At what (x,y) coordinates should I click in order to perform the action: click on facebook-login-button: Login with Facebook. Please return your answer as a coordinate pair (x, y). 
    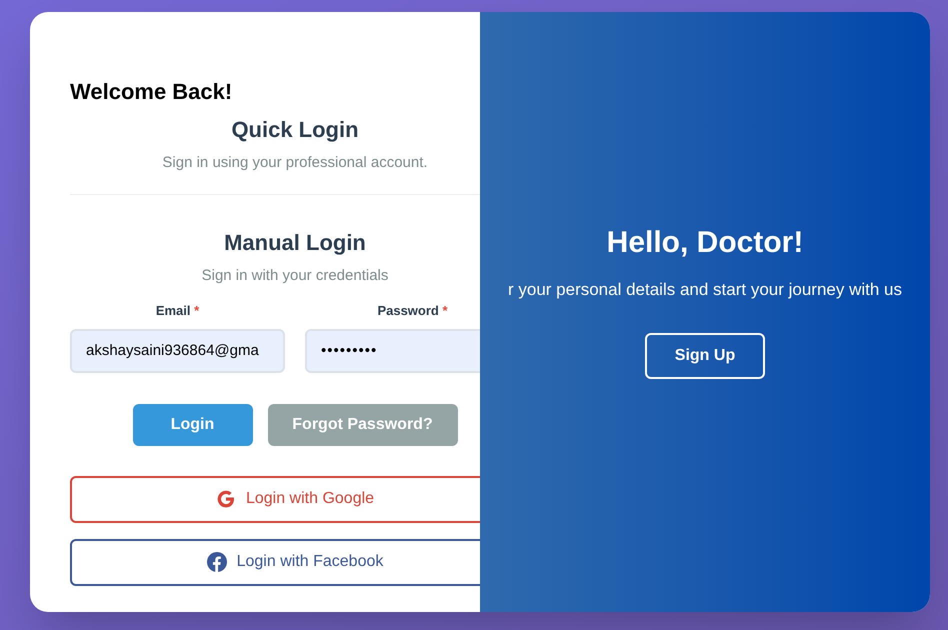
    Looking at the image, I should click on (275, 562).